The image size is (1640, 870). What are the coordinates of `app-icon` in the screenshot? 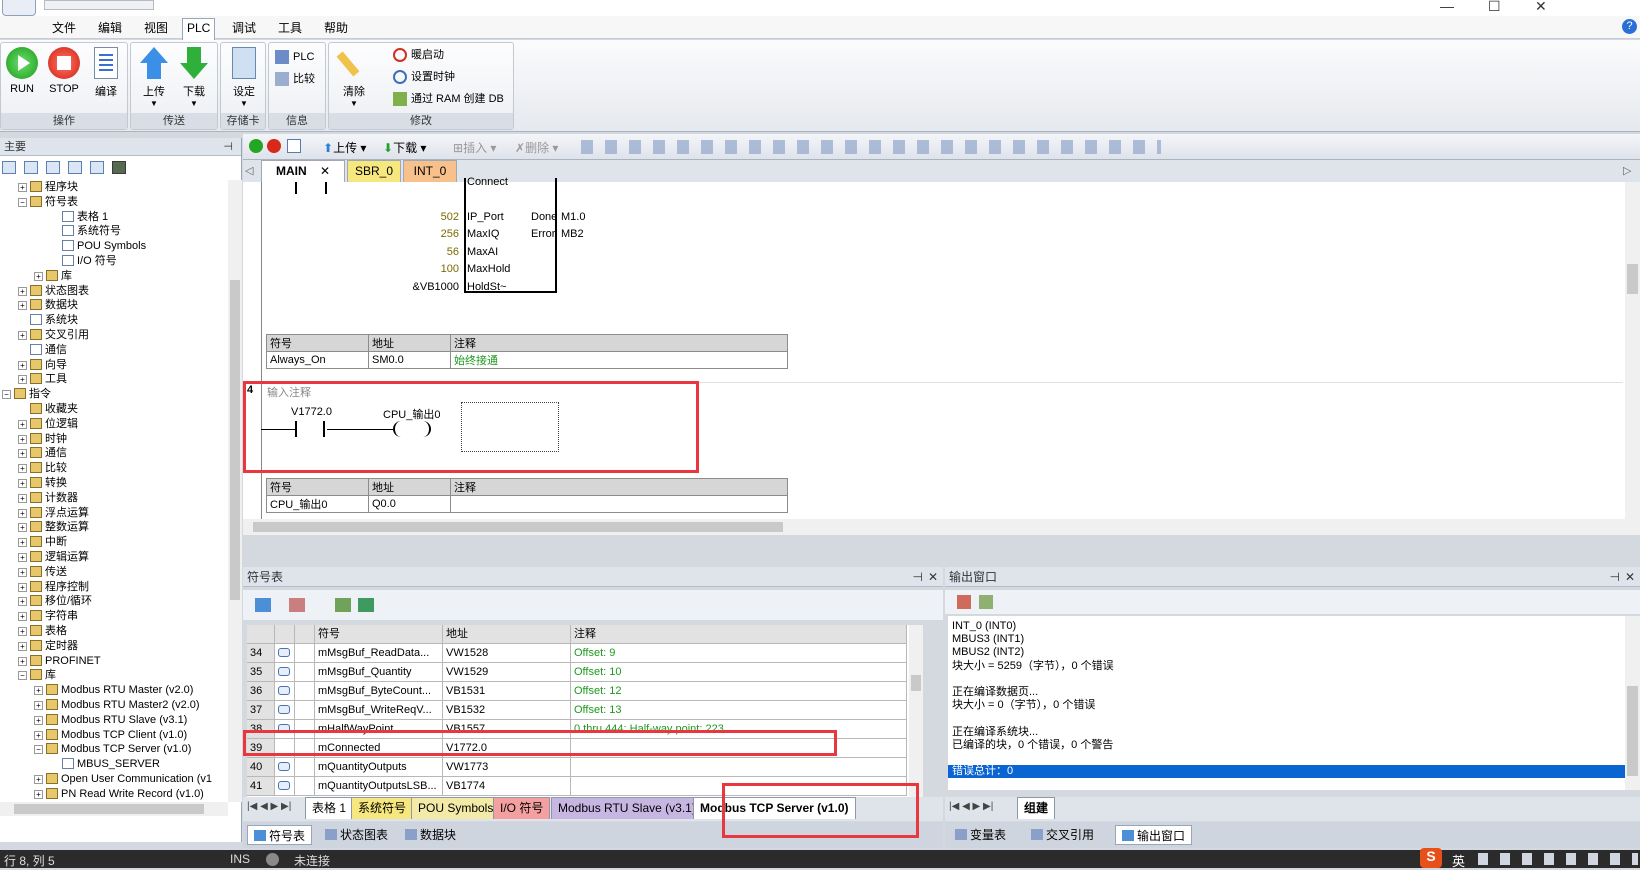 It's located at (19, 8).